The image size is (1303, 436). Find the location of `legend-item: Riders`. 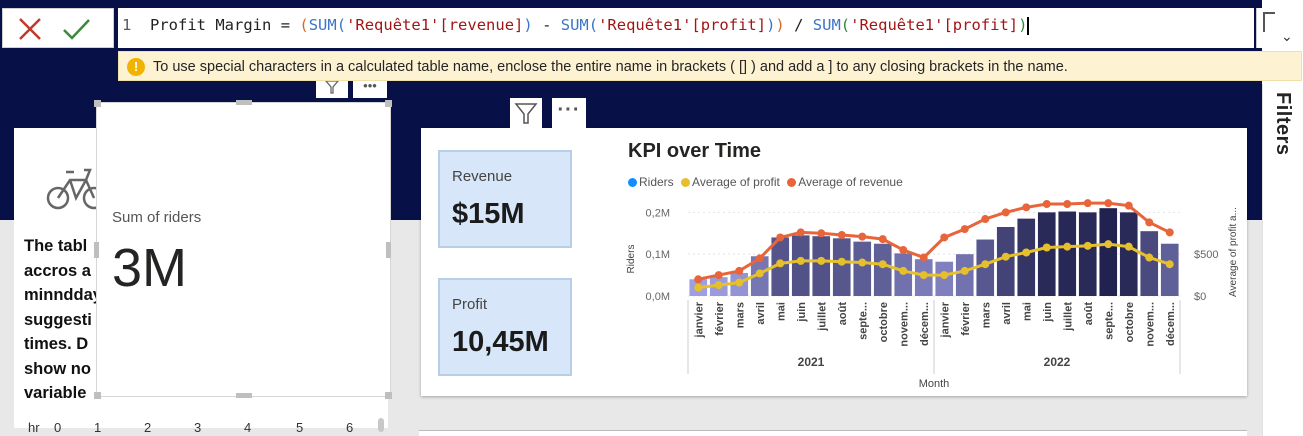

legend-item: Riders is located at coordinates (651, 182).